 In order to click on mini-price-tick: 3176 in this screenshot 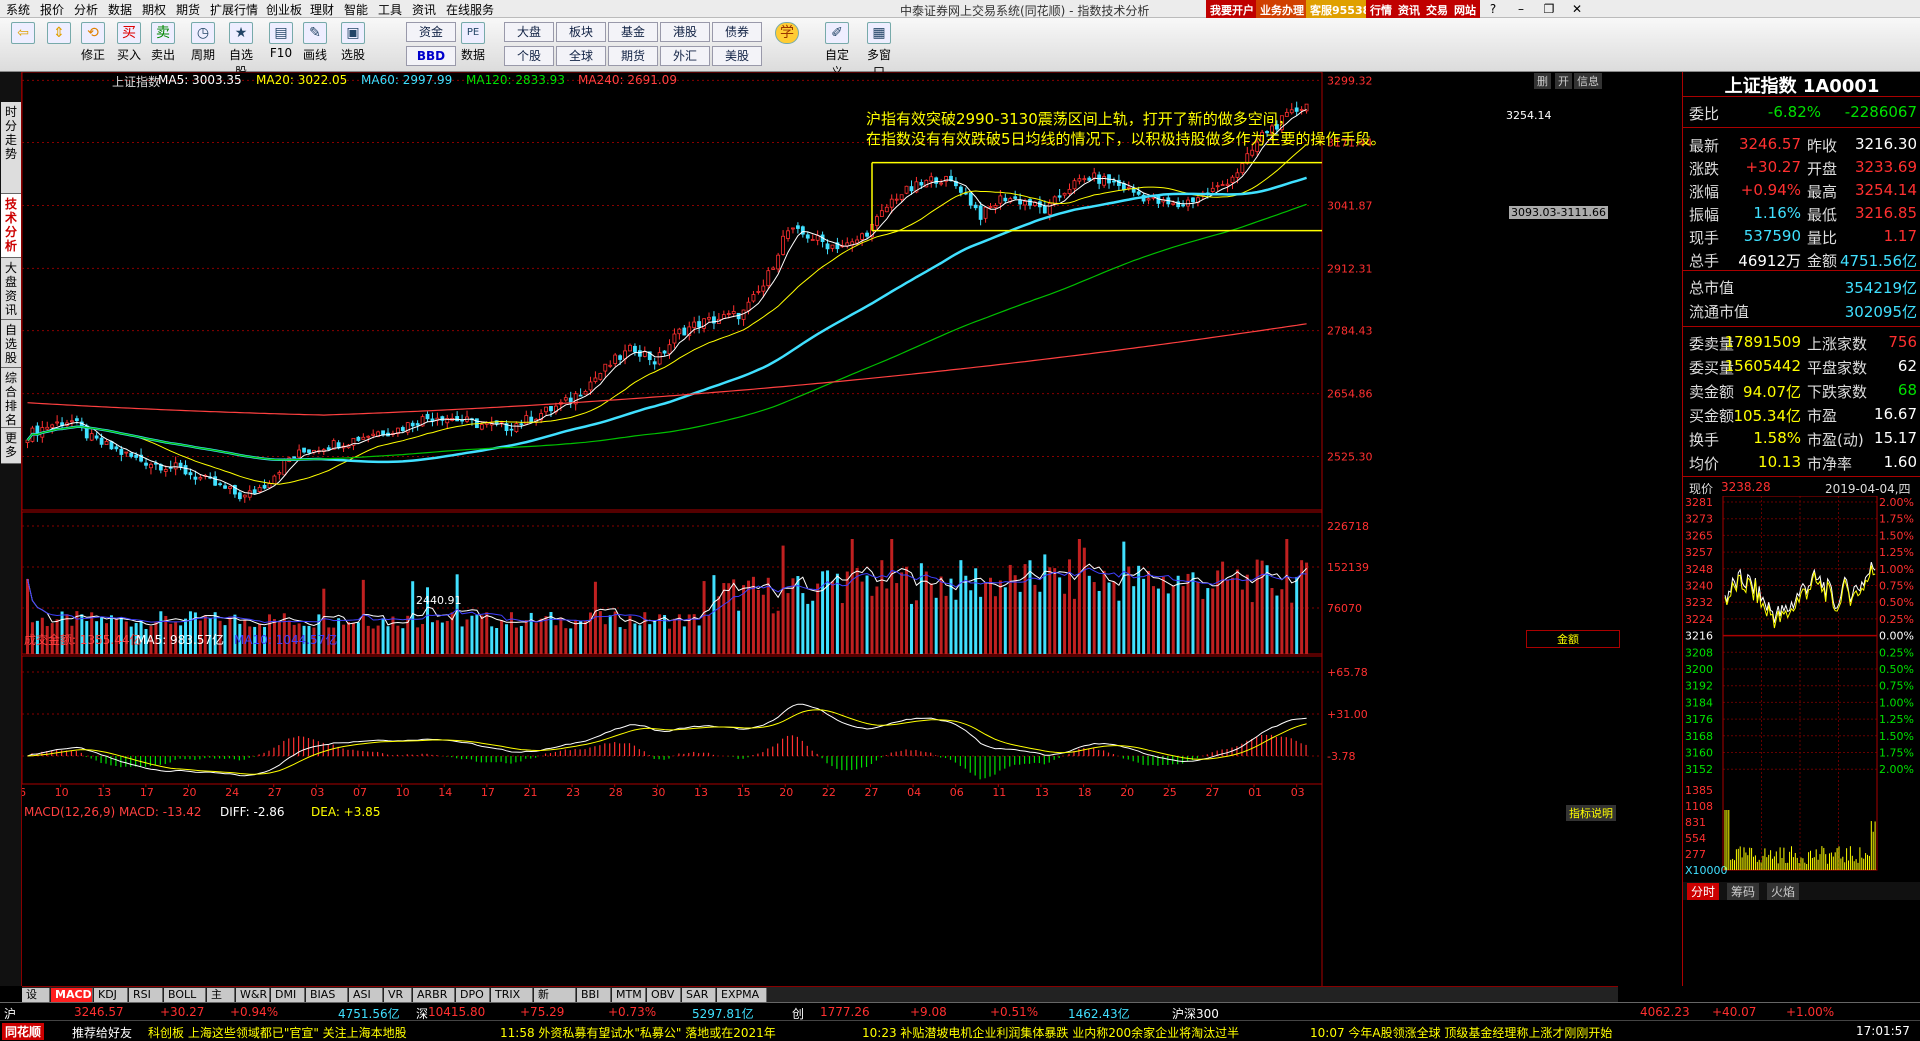, I will do `click(1699, 719)`.